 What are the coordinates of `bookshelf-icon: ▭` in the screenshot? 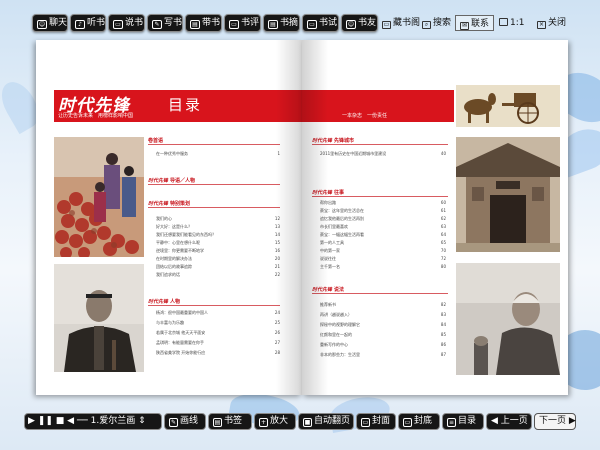 It's located at (386, 25).